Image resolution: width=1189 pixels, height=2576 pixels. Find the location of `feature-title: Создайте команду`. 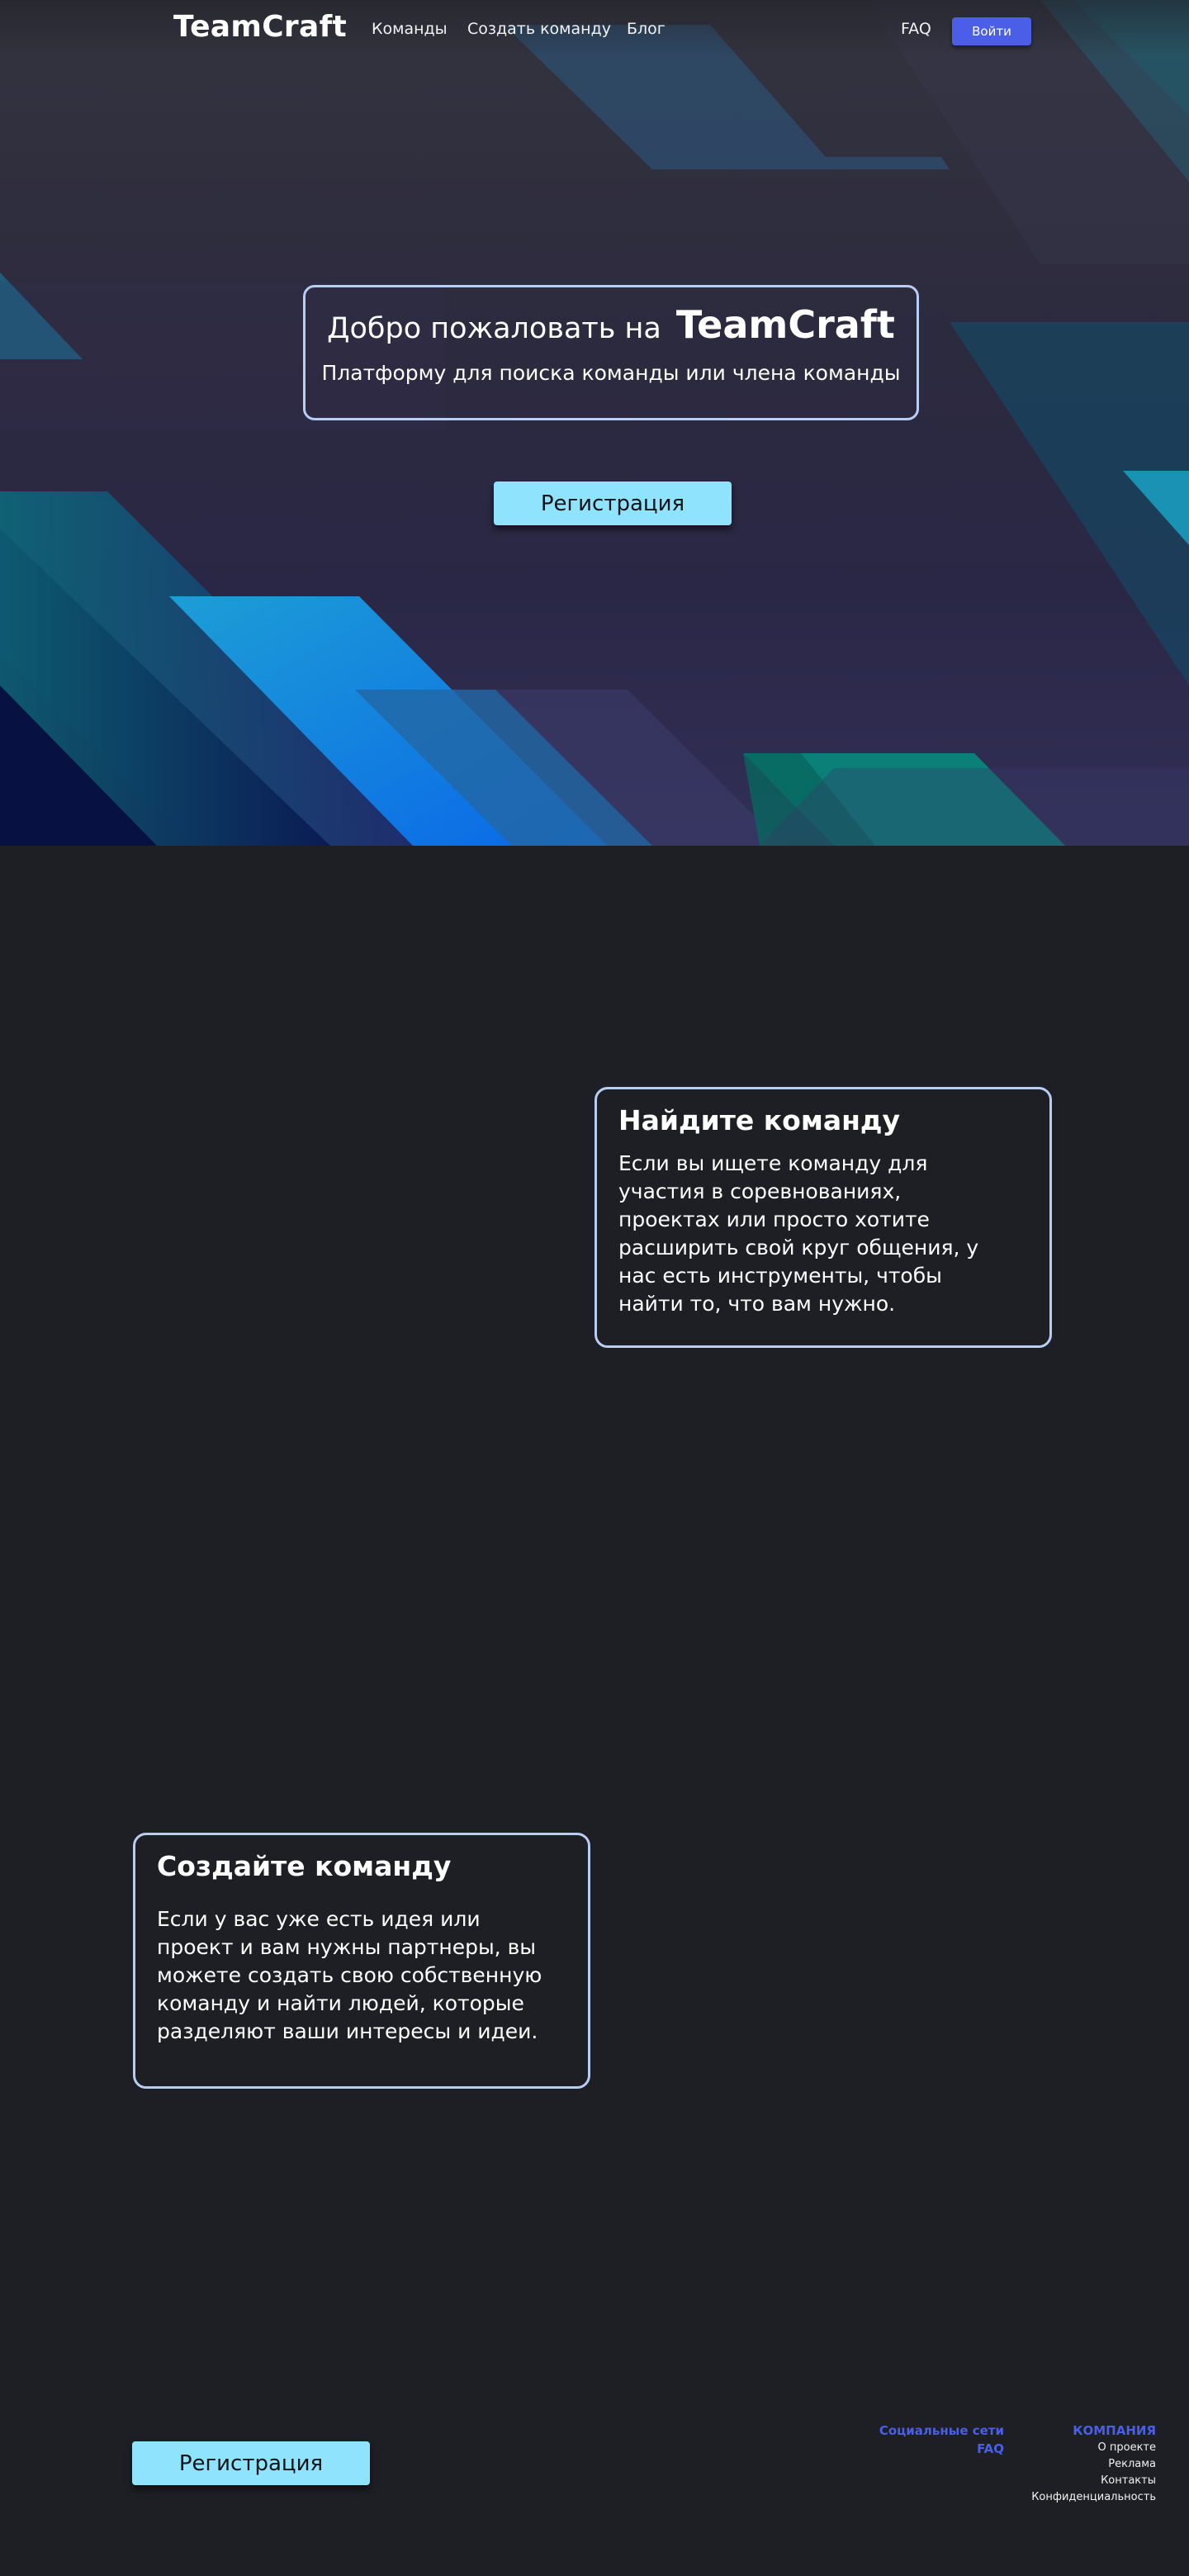

feature-title: Создайте команду is located at coordinates (304, 1866).